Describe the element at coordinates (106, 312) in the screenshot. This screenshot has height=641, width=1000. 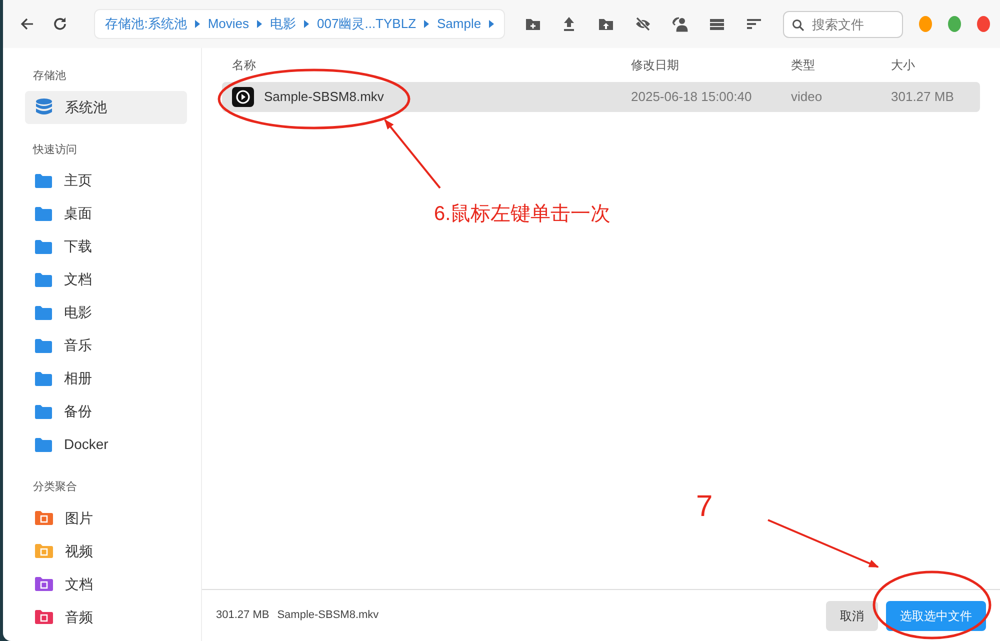
I see `sidebar-item: 电影` at that location.